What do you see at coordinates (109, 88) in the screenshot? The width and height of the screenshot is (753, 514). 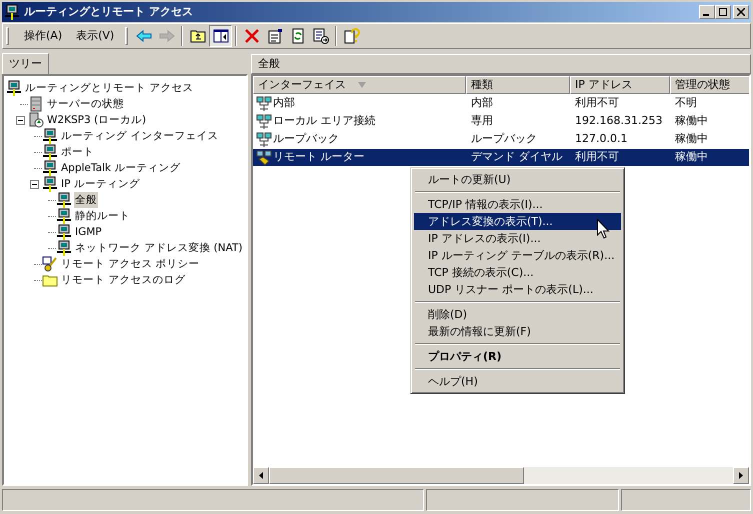 I see `tree-item: ルーティングとリモート アクセス` at bounding box center [109, 88].